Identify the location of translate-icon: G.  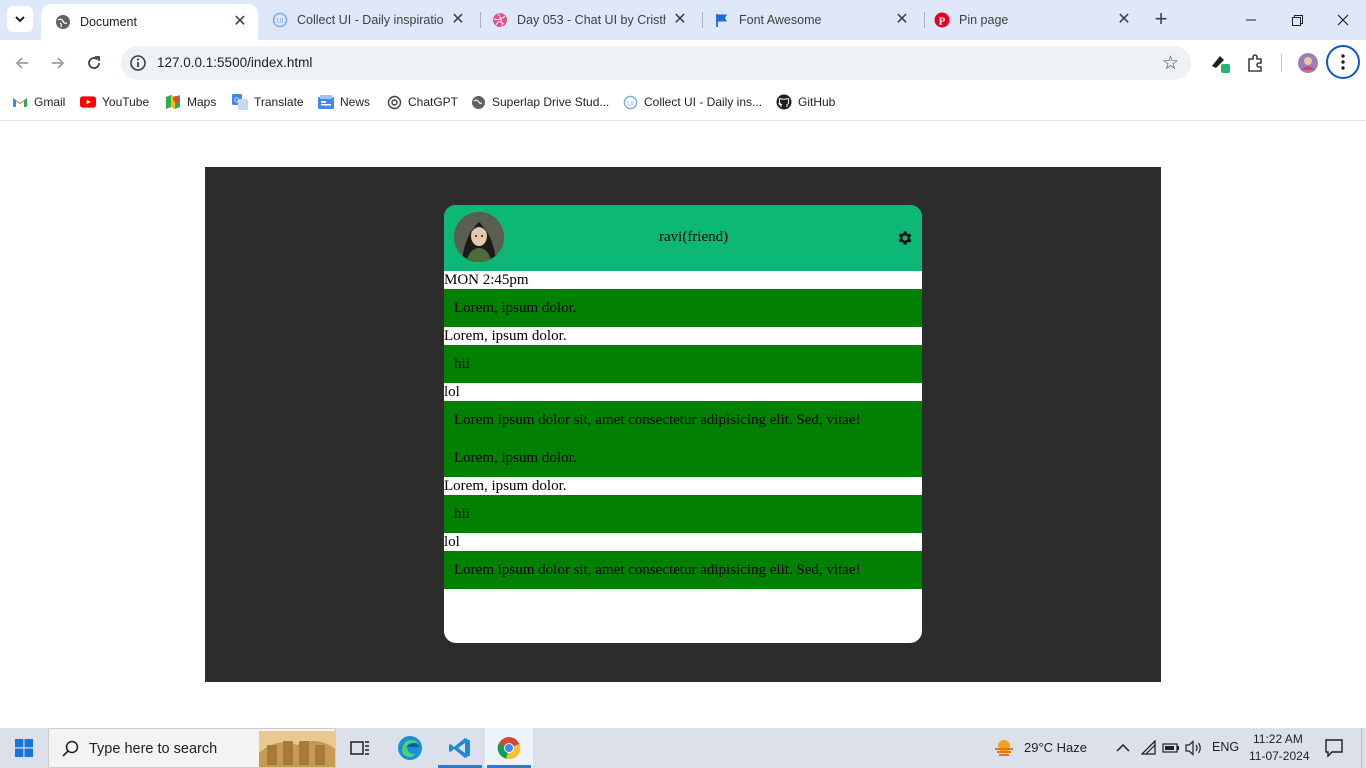
(240, 102).